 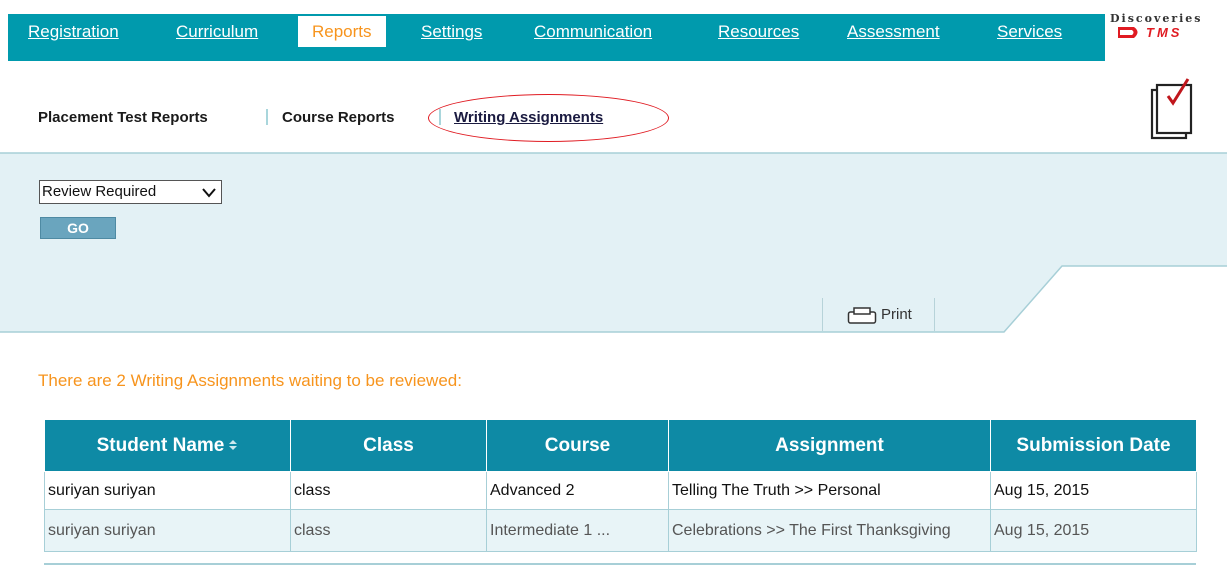 I want to click on print-button: Print, so click(x=878, y=314).